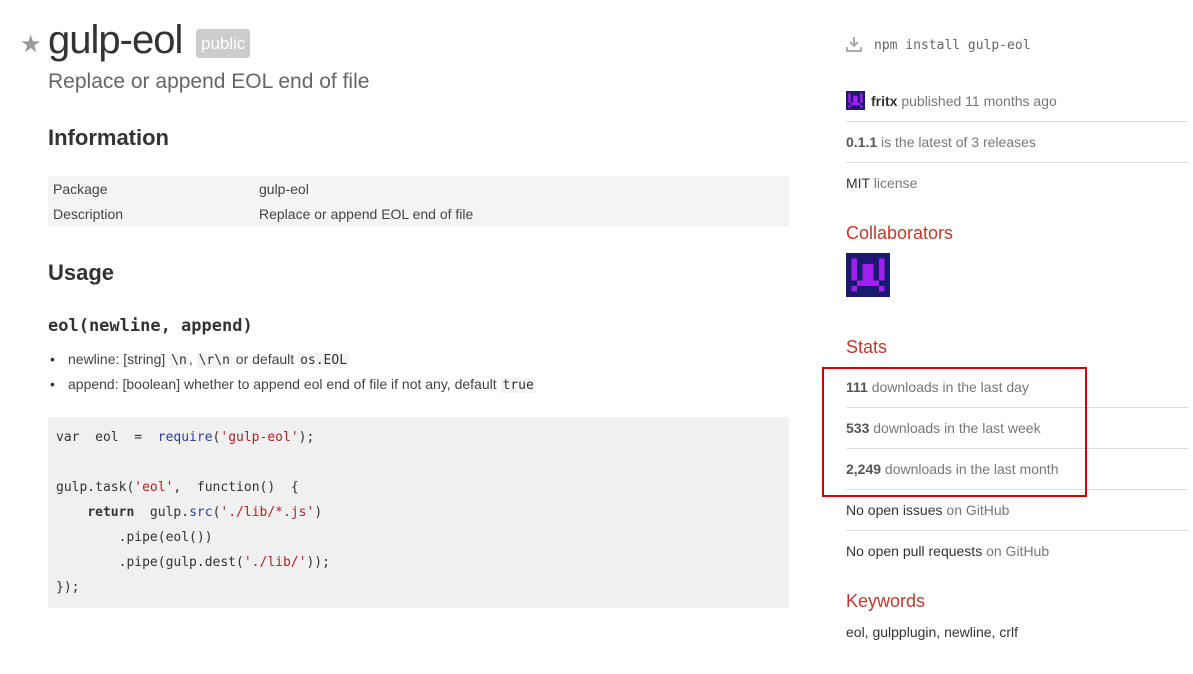  Describe the element at coordinates (884, 101) in the screenshot. I see `publisher-link: fritx` at that location.